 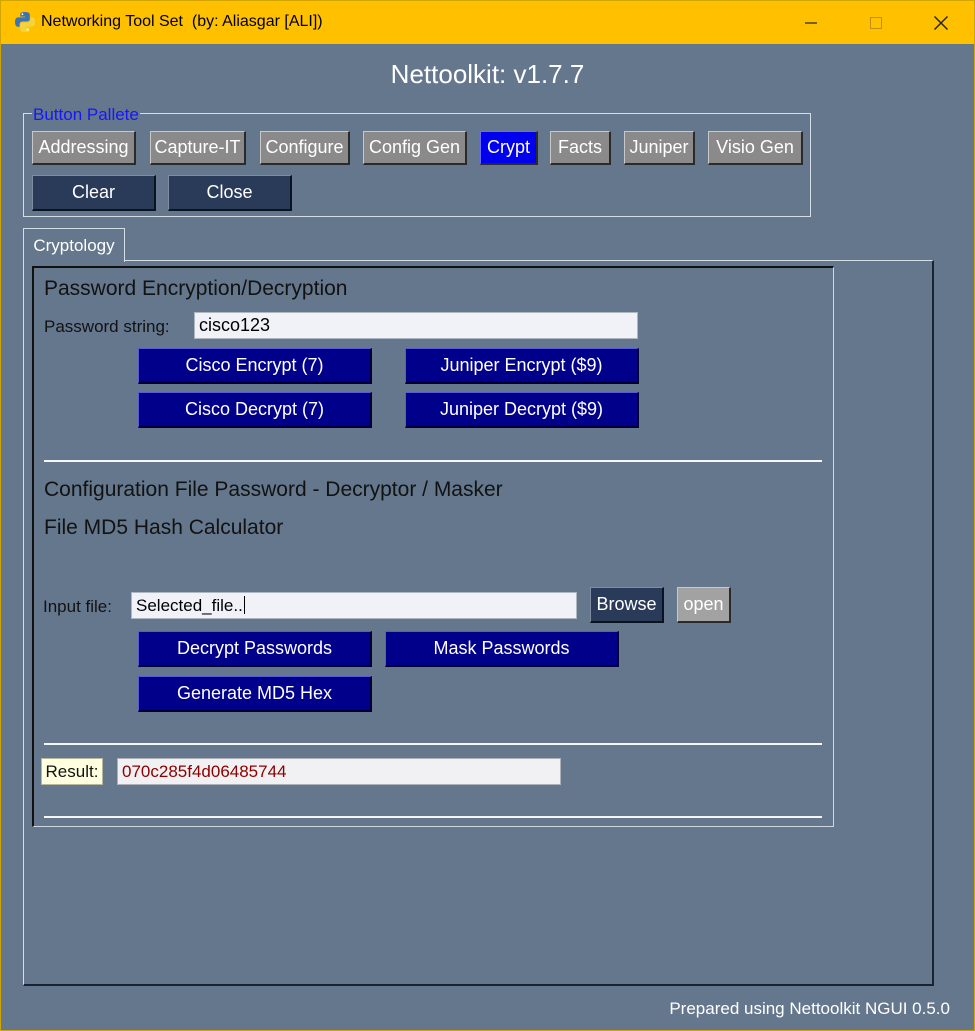 I want to click on juniper-button: Juniper, so click(x=659, y=148).